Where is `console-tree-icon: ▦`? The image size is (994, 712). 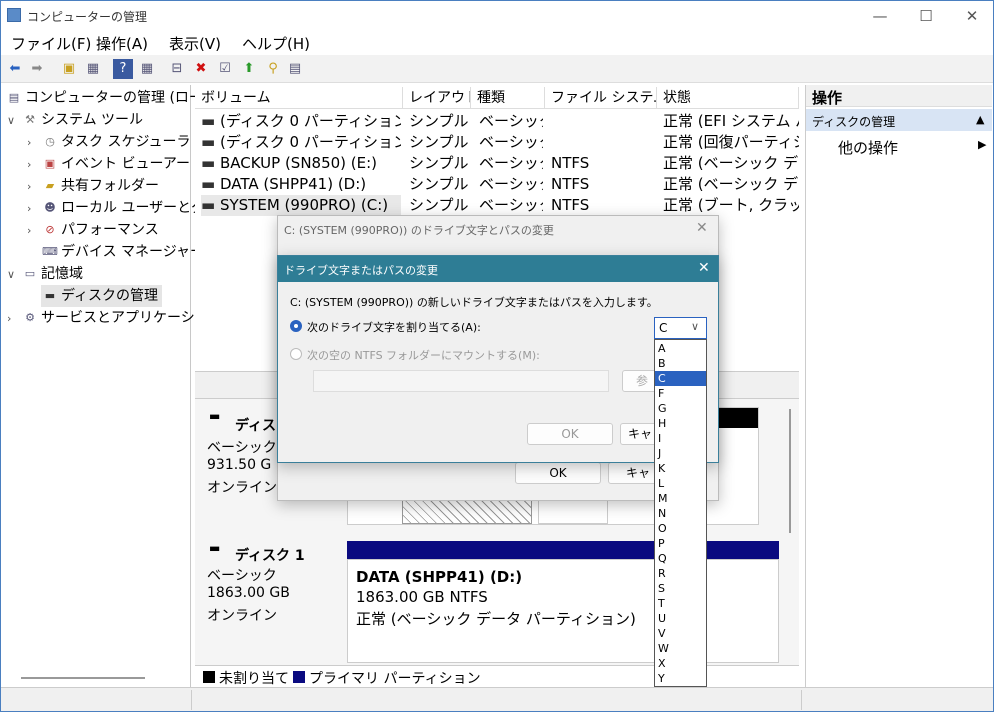
console-tree-icon: ▦ is located at coordinates (93, 69).